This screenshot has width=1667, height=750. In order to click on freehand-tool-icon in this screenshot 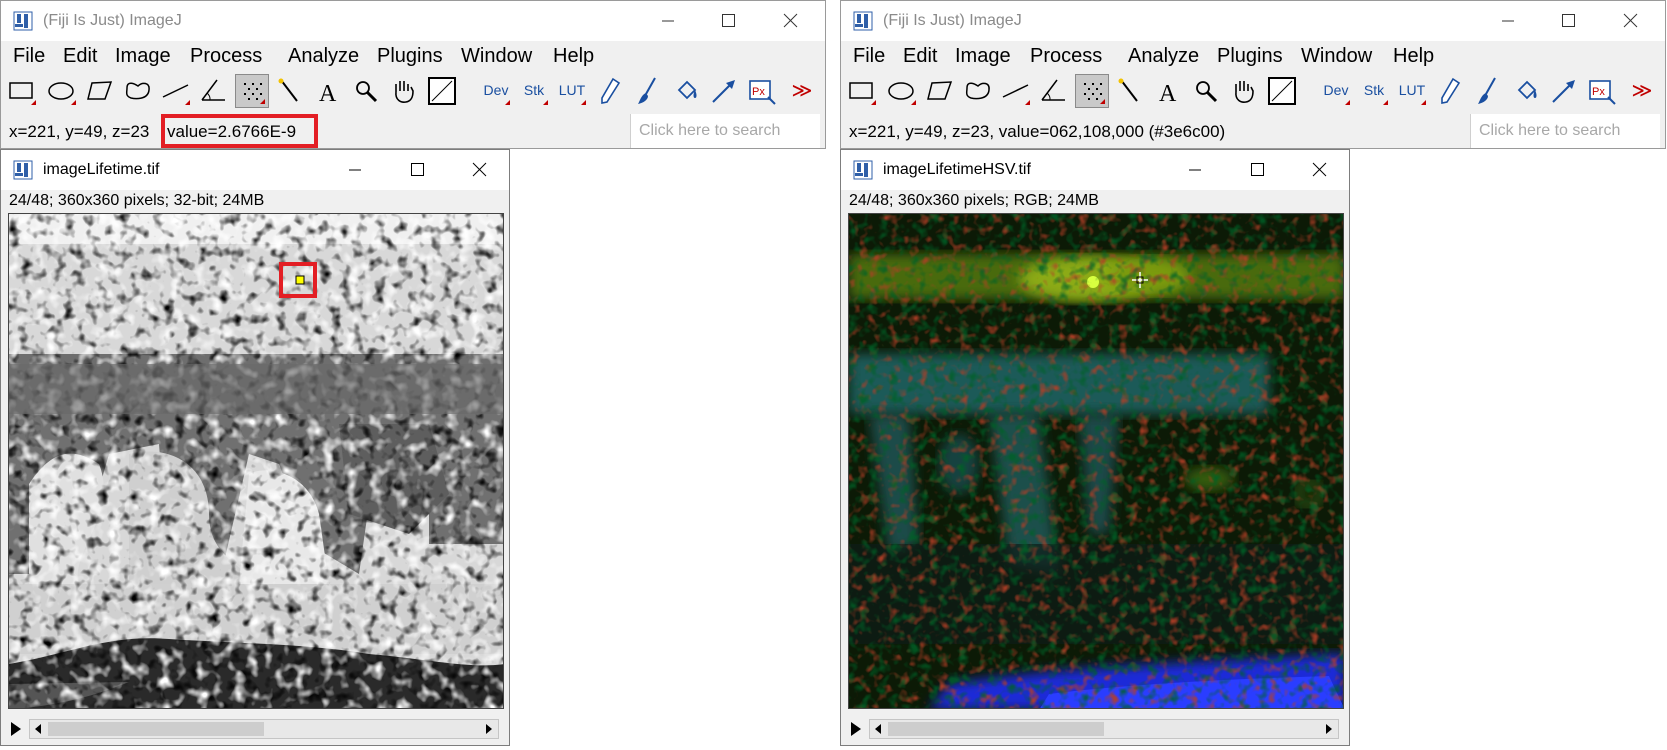, I will do `click(977, 91)`.